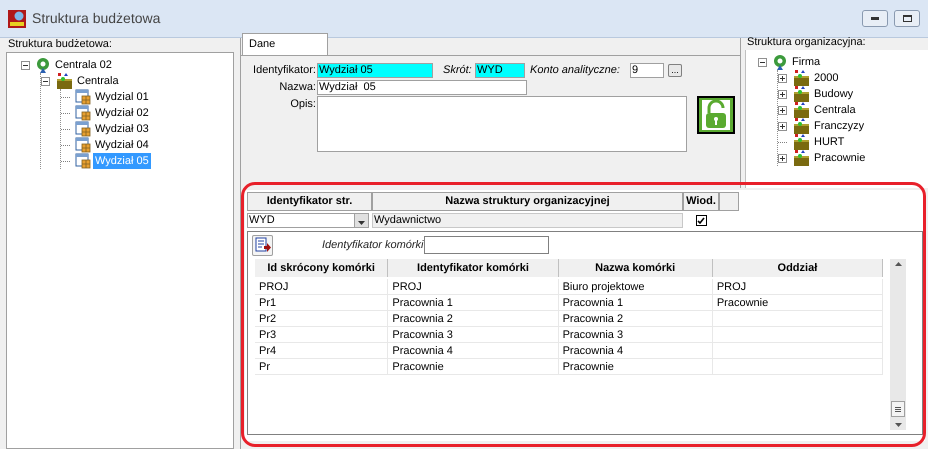  What do you see at coordinates (267, 303) in the screenshot?
I see `table-cell: Pr1` at bounding box center [267, 303].